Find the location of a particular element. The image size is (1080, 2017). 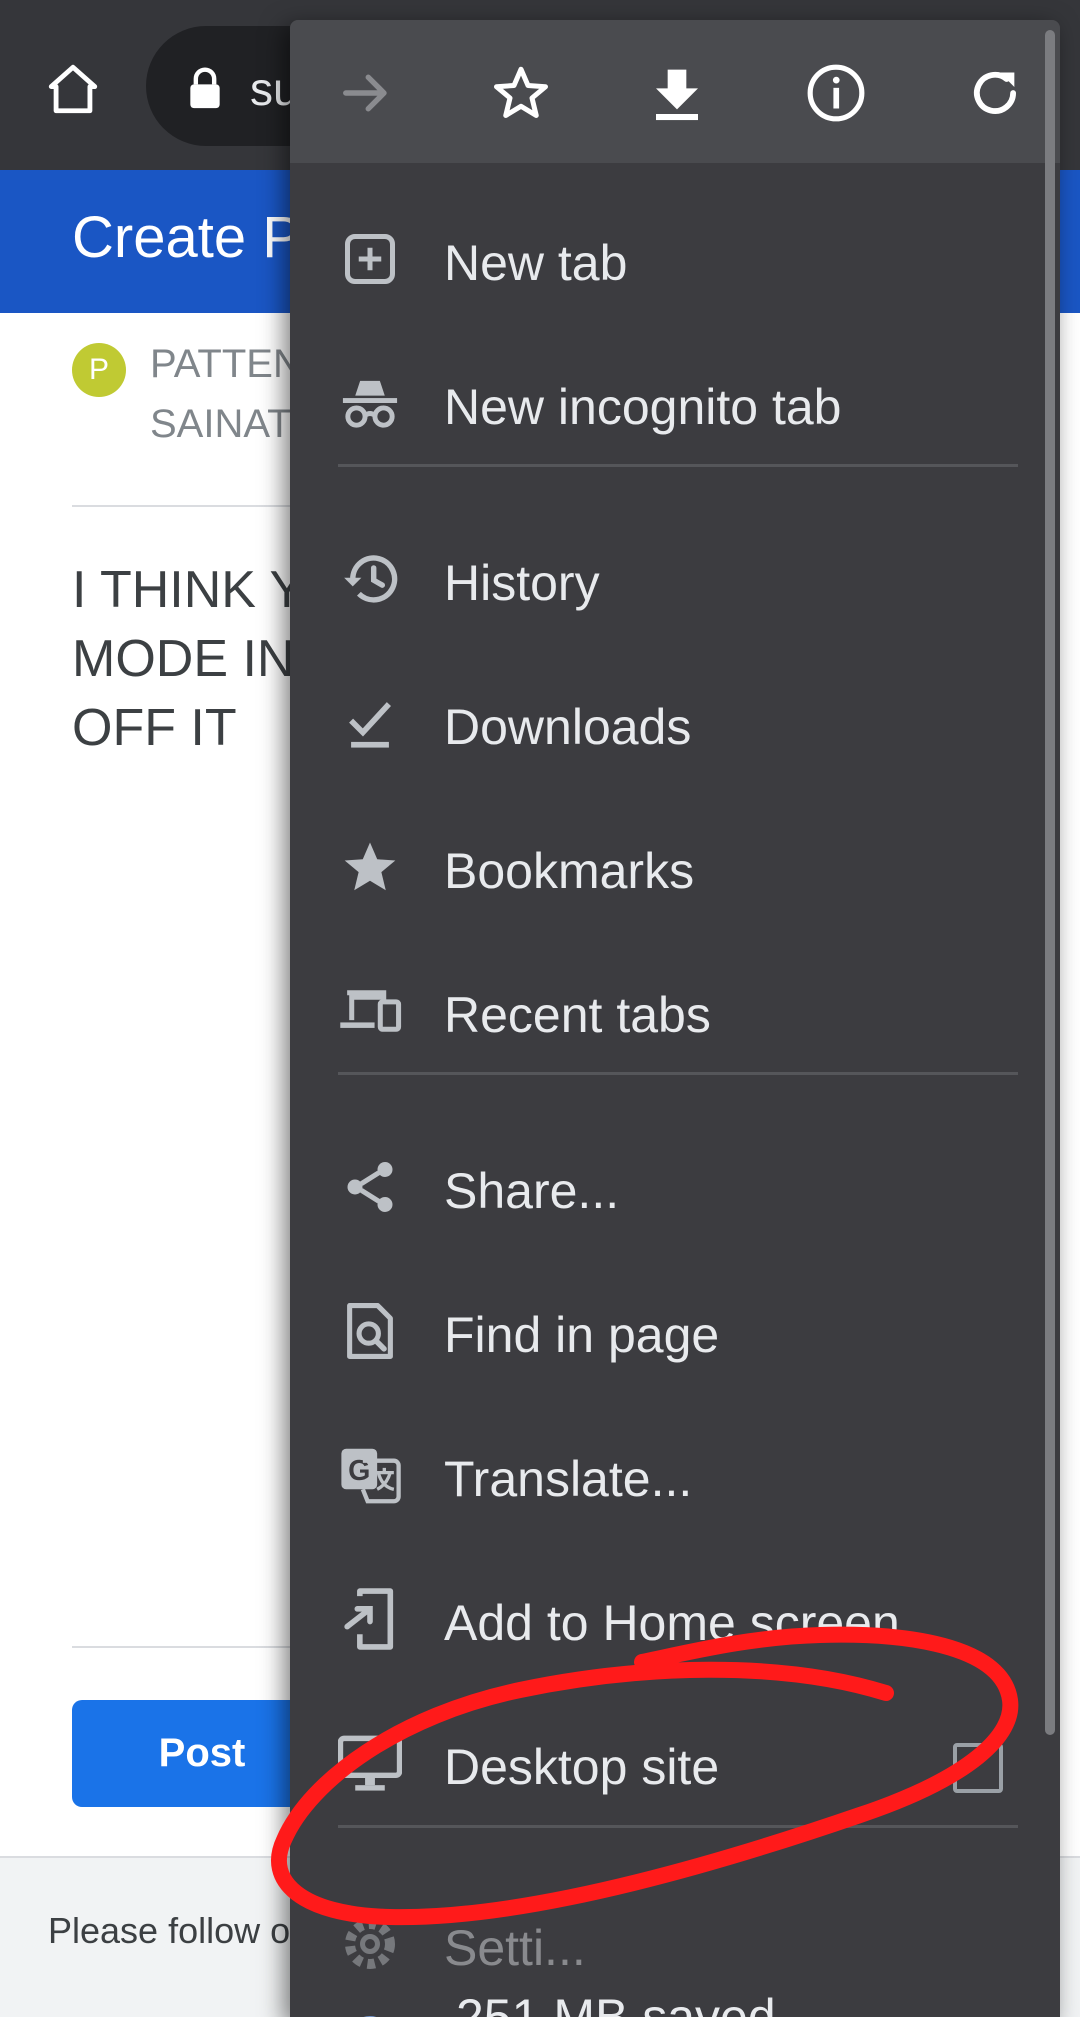

menu-item-add-to-home-screen: Add to Home screen is located at coordinates (675, 1619).